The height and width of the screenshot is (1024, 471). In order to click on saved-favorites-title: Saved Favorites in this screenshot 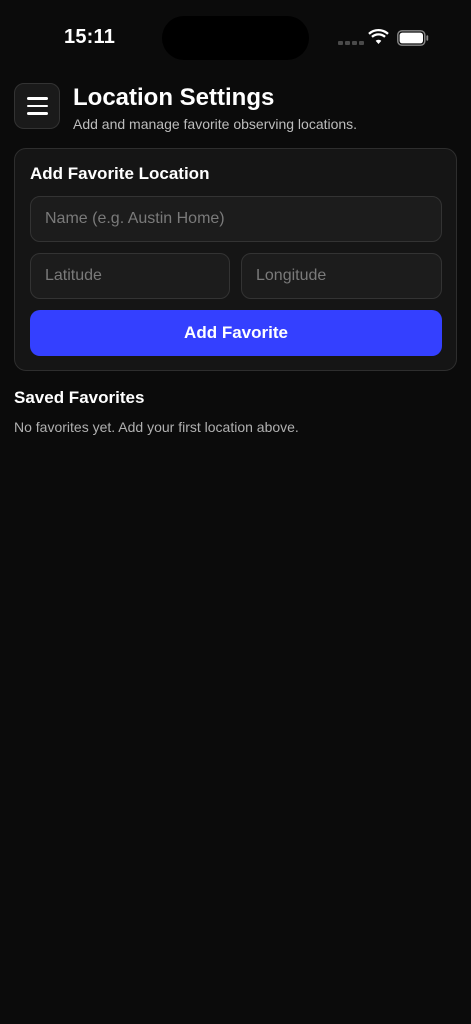, I will do `click(79, 397)`.